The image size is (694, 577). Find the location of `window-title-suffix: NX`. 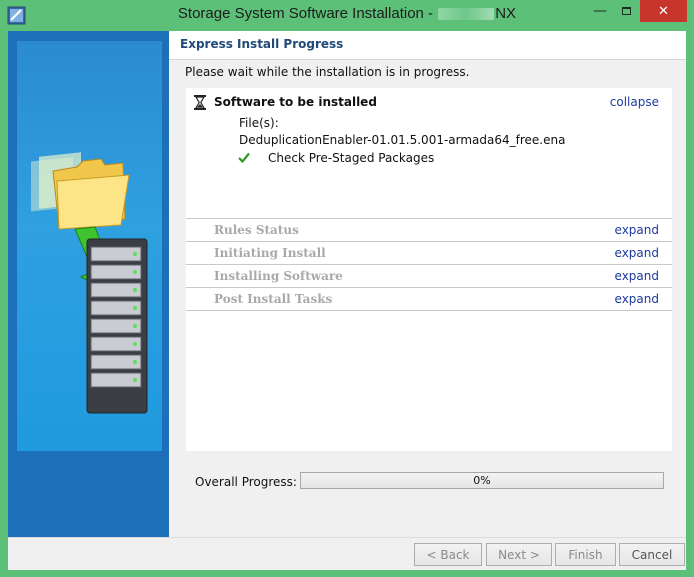

window-title-suffix: NX is located at coordinates (506, 13).